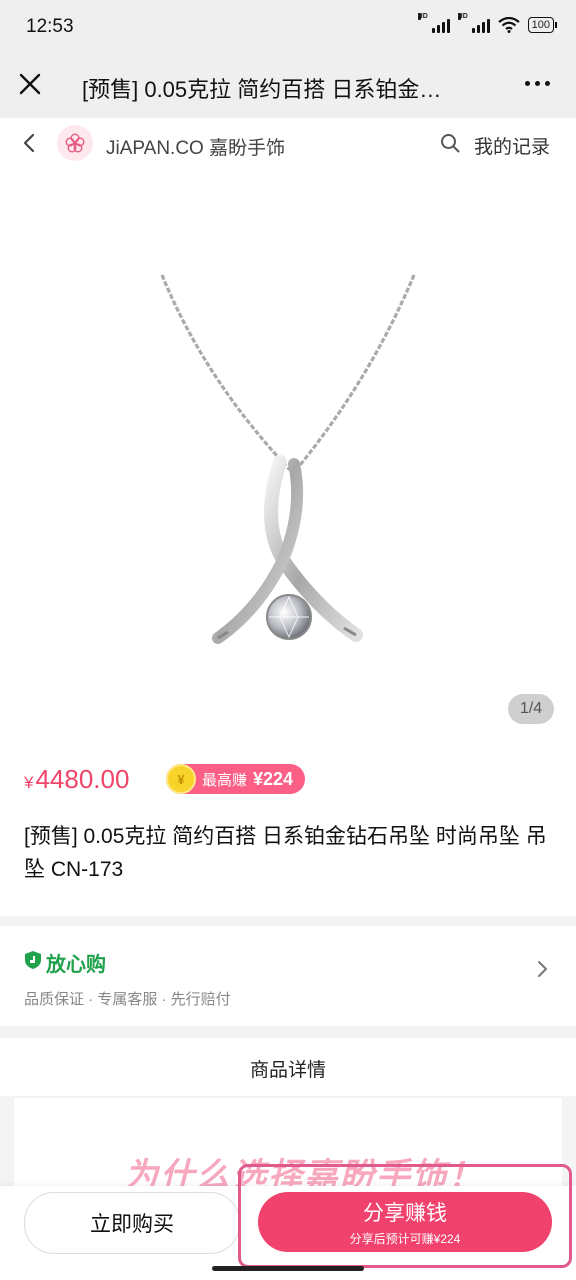  What do you see at coordinates (132, 1223) in the screenshot?
I see `buy-now-button: 立即购买` at bounding box center [132, 1223].